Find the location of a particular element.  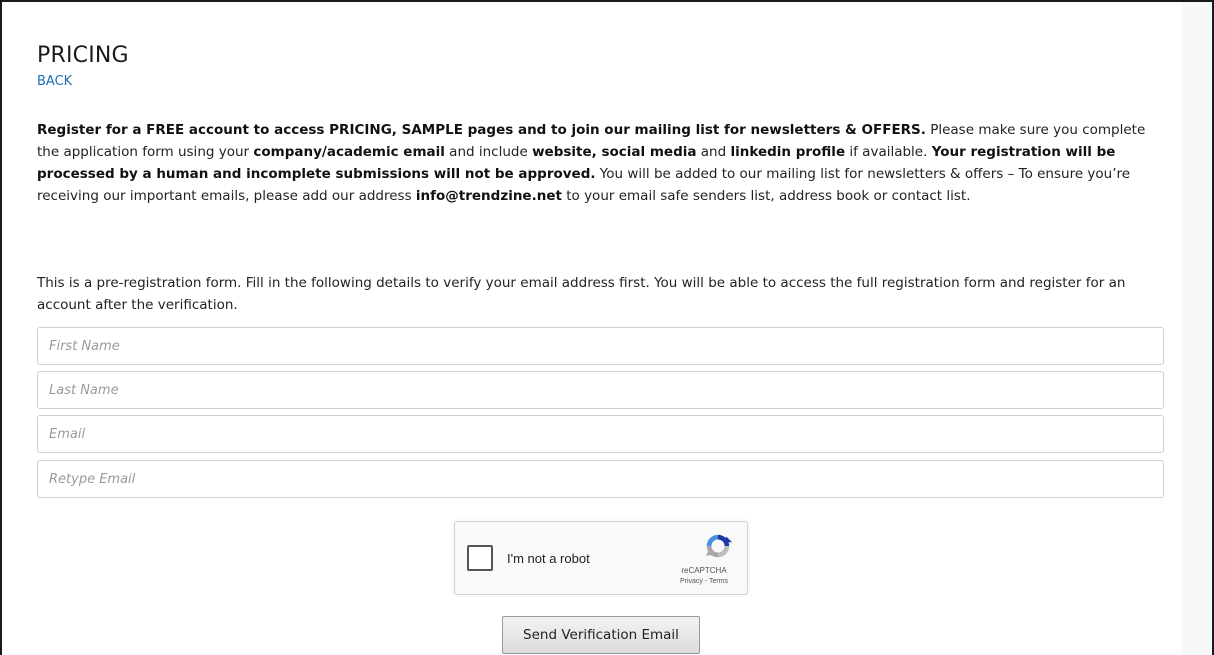

back-link: BACK is located at coordinates (54, 81).